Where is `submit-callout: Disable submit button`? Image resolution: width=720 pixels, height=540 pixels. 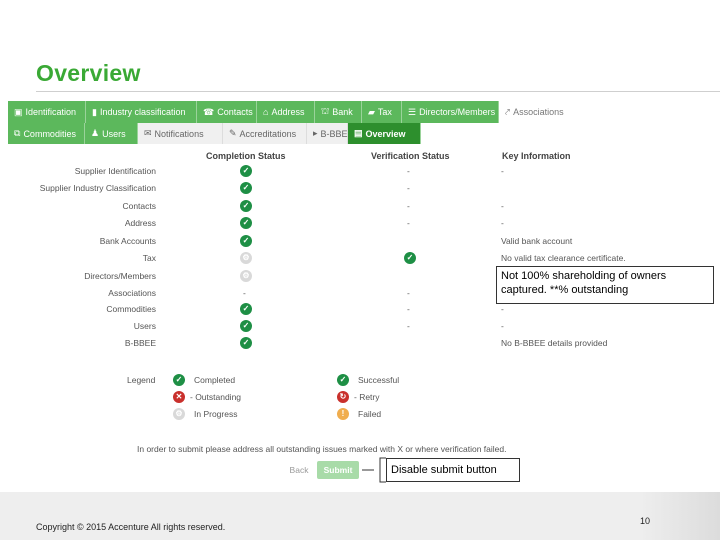
submit-callout: Disable submit button is located at coordinates (453, 470).